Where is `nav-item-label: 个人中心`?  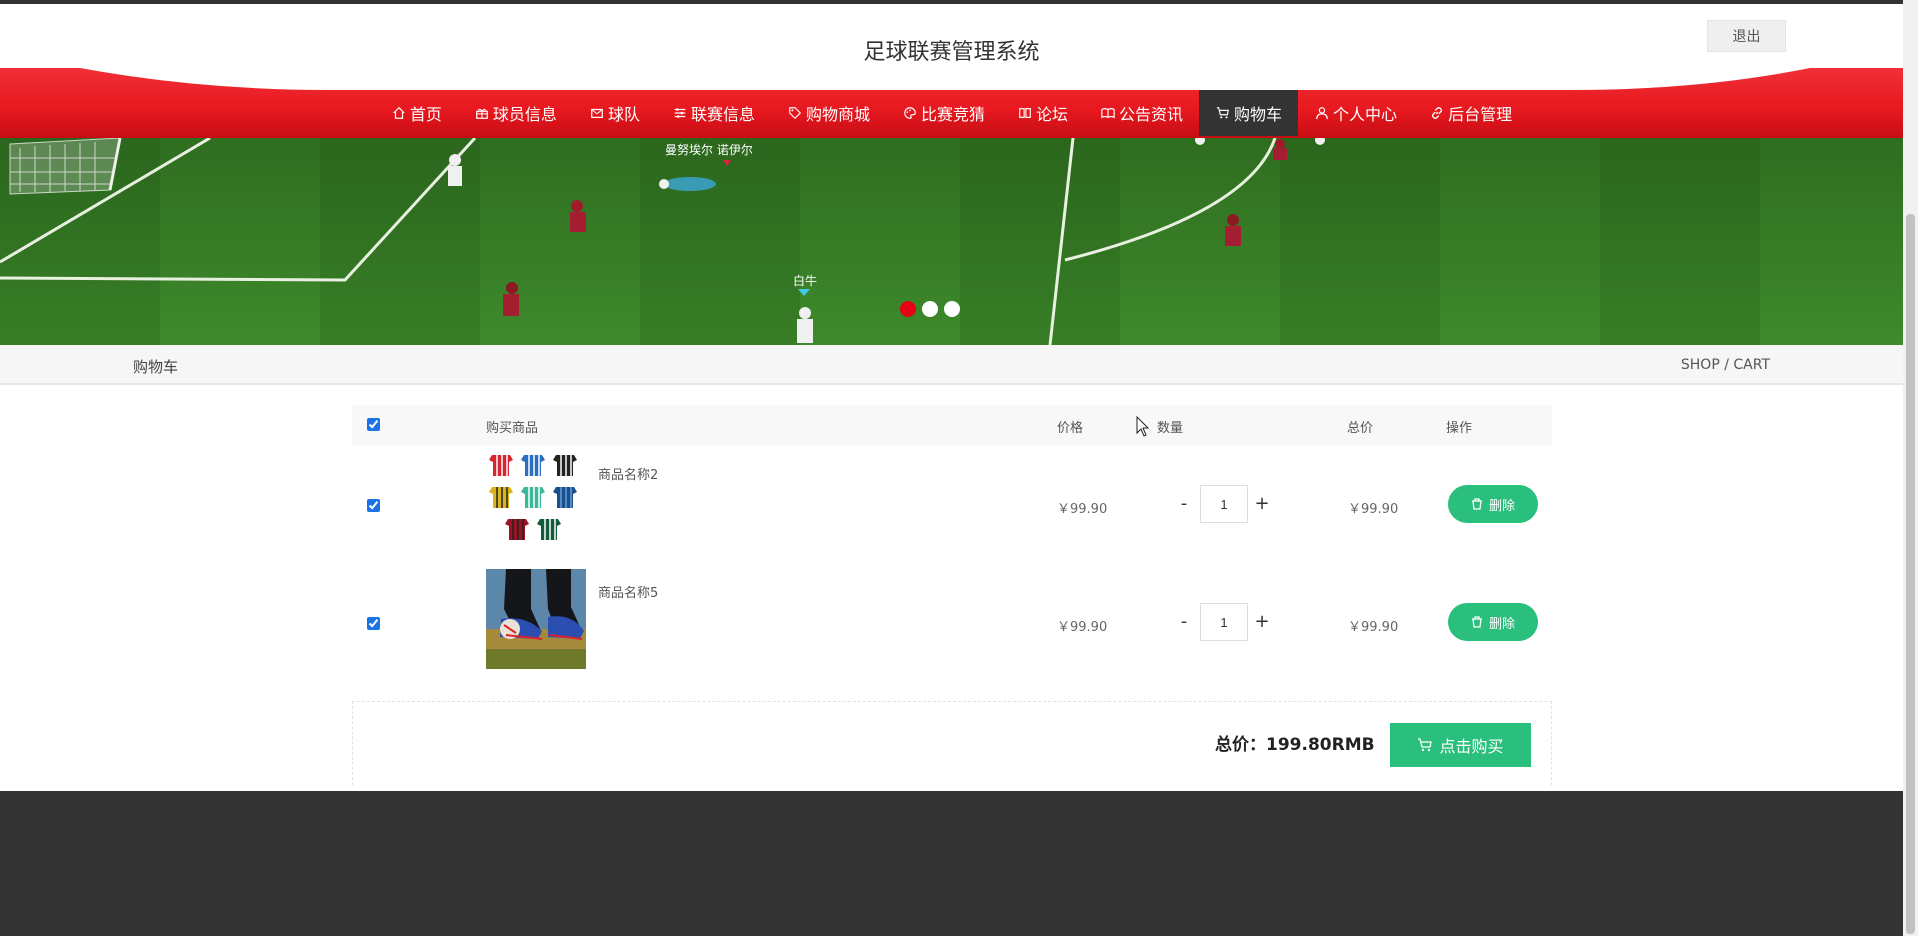 nav-item-label: 个人中心 is located at coordinates (1365, 114).